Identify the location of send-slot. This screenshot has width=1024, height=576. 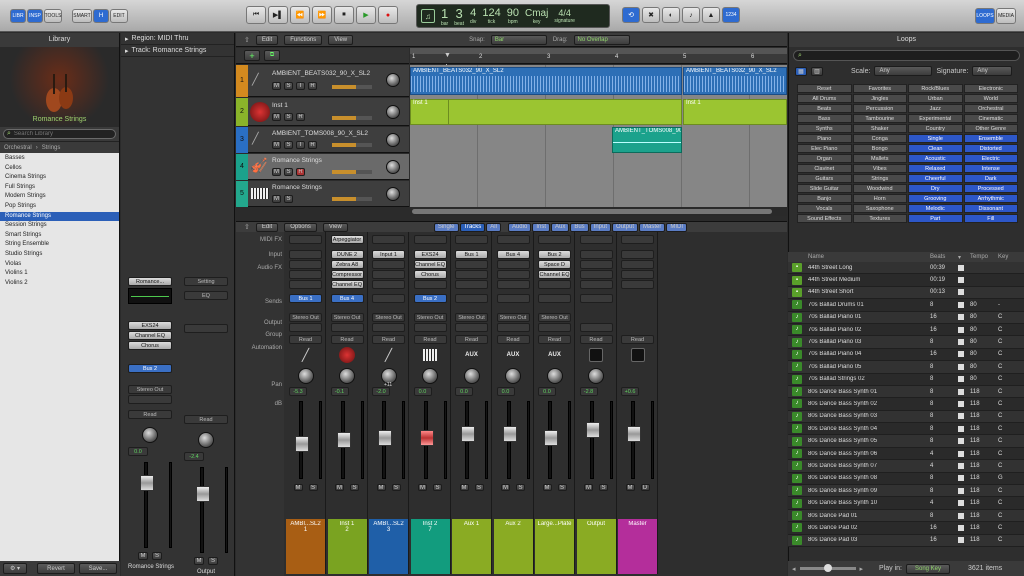
(596, 298).